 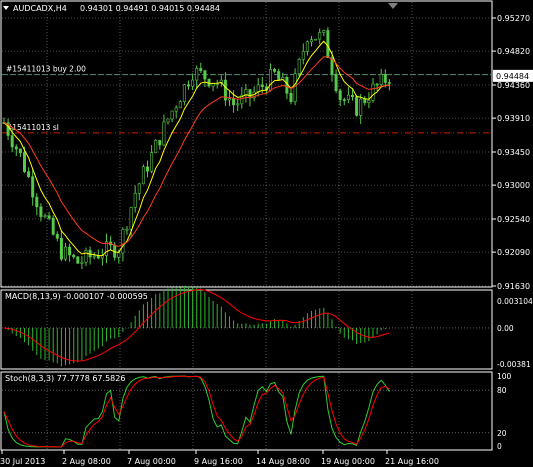 What do you see at coordinates (86, 461) in the screenshot?
I see `time-tick-label: 2 Aug 08:00` at bounding box center [86, 461].